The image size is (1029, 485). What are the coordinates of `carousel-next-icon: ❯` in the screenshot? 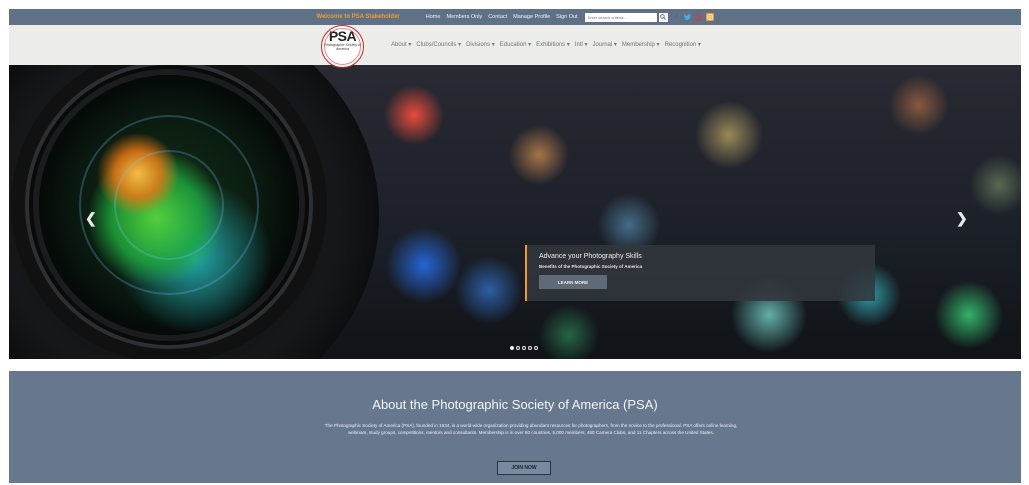 It's located at (962, 218).